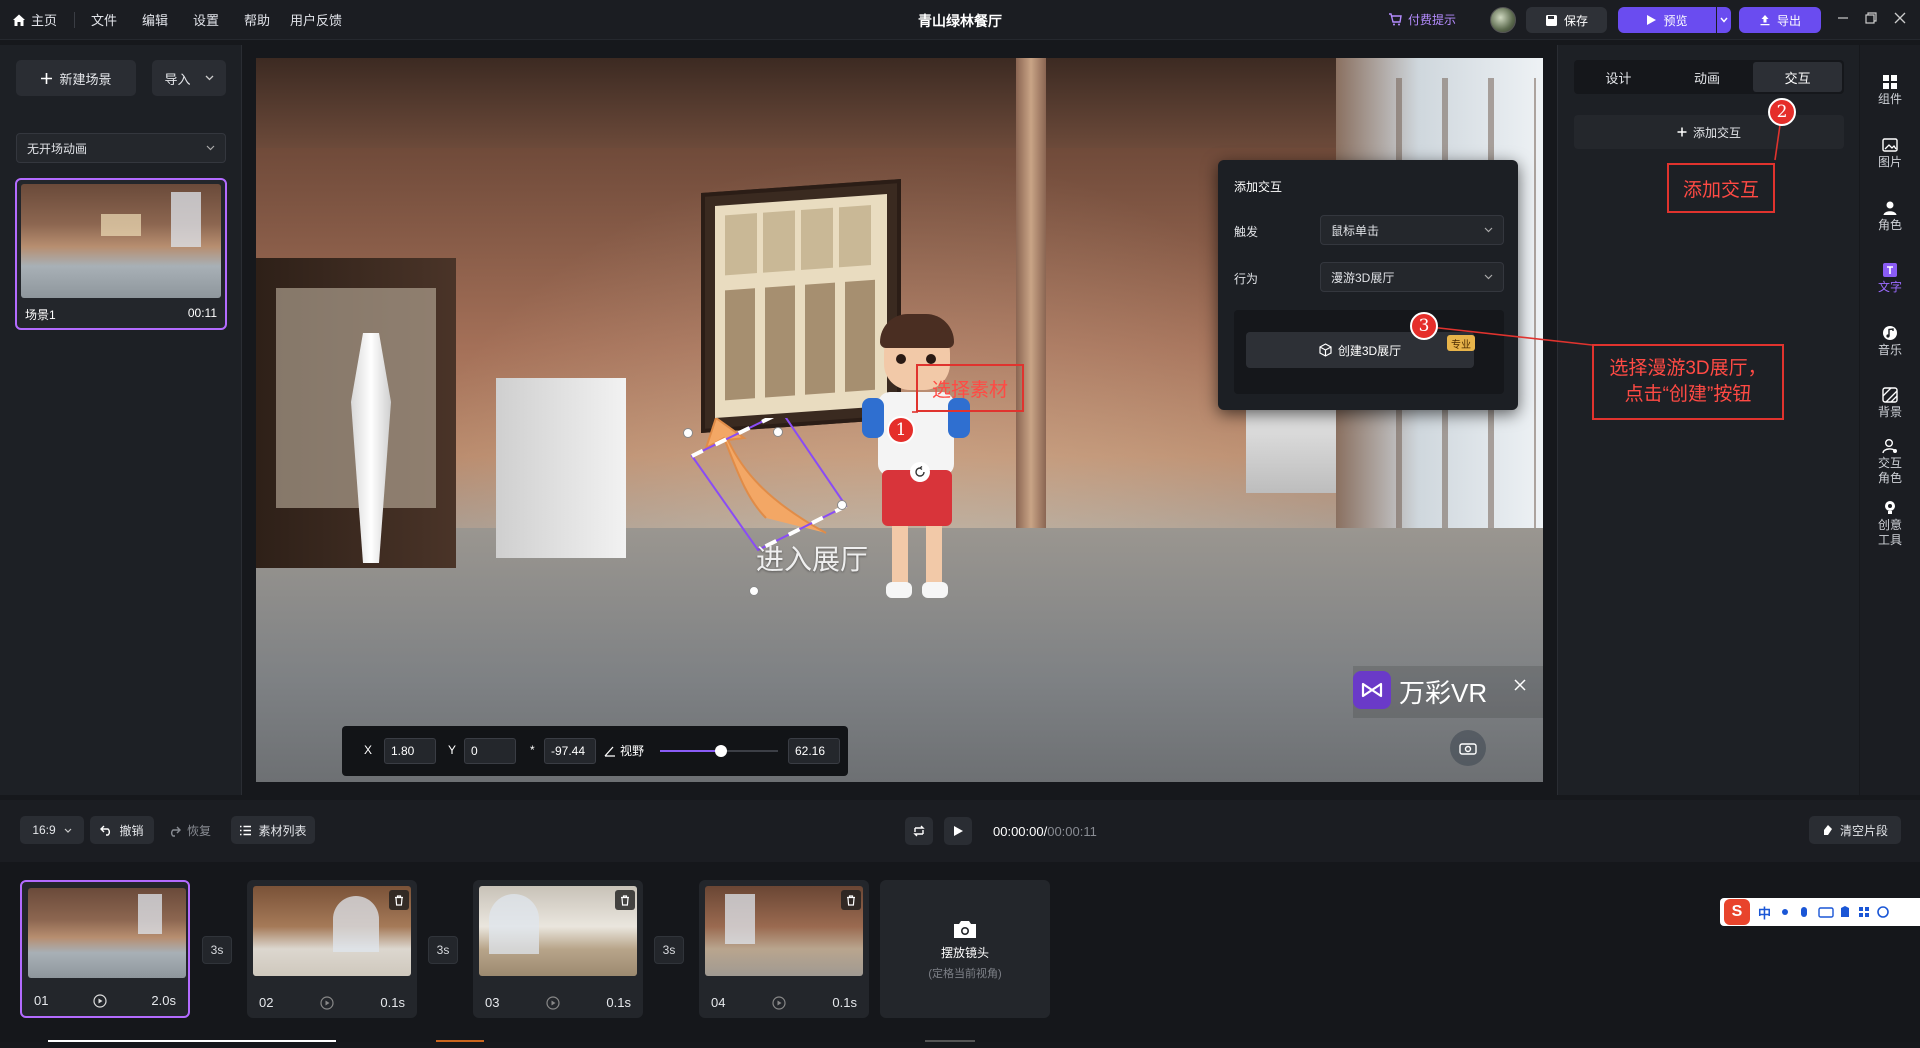 This screenshot has height=1048, width=1920. What do you see at coordinates (392, 1002) in the screenshot?
I see `clip-duration: 0.1s` at bounding box center [392, 1002].